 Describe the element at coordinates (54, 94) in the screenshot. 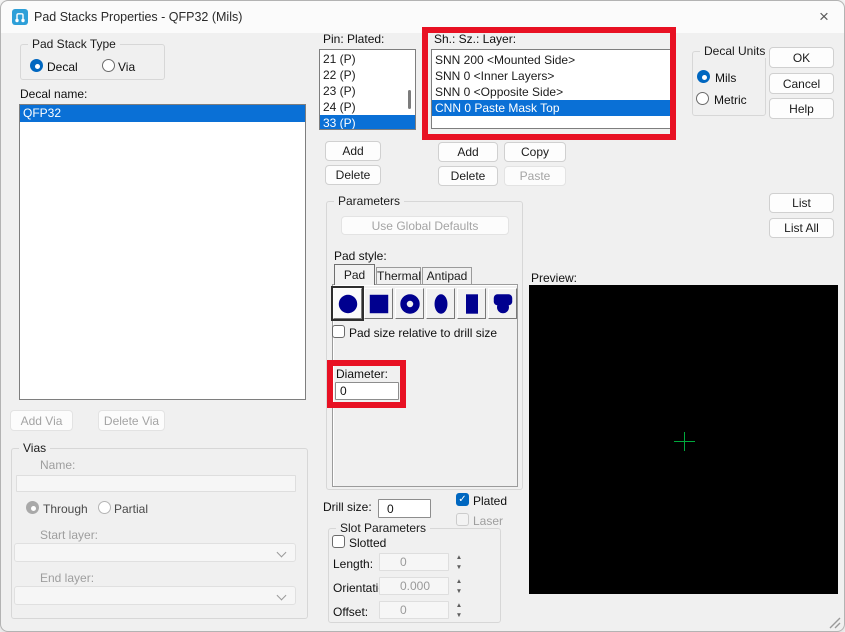

I see `decal-name-label: Decal name:` at that location.